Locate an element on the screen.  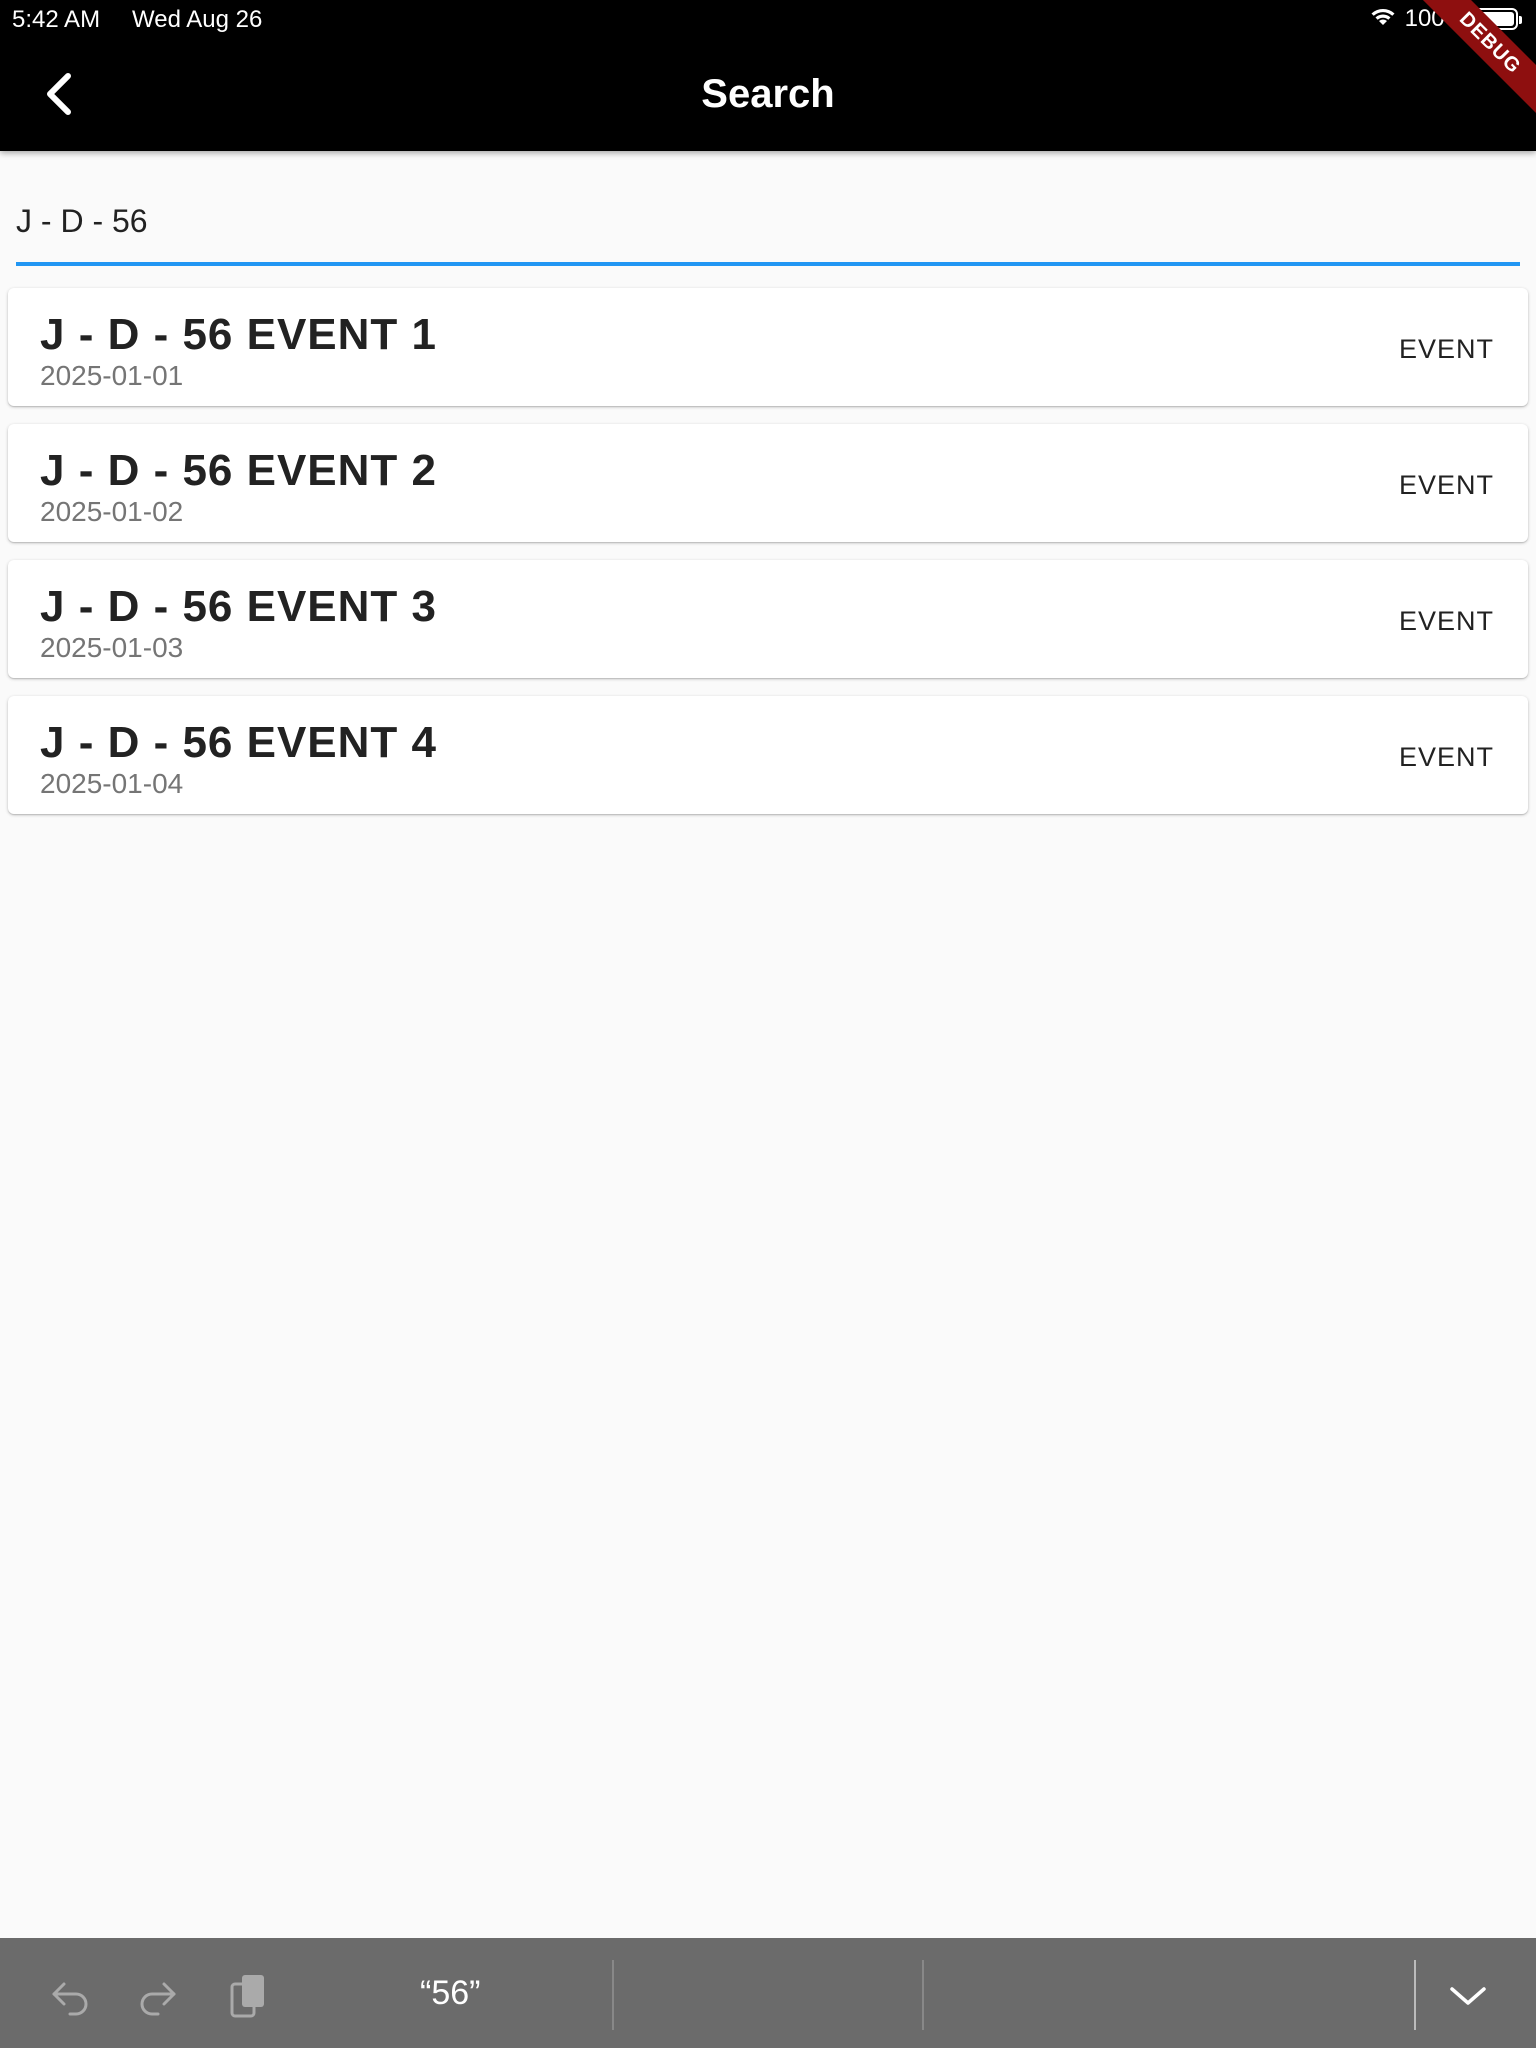
chevron-down-icon is located at coordinates (1468, 1996).